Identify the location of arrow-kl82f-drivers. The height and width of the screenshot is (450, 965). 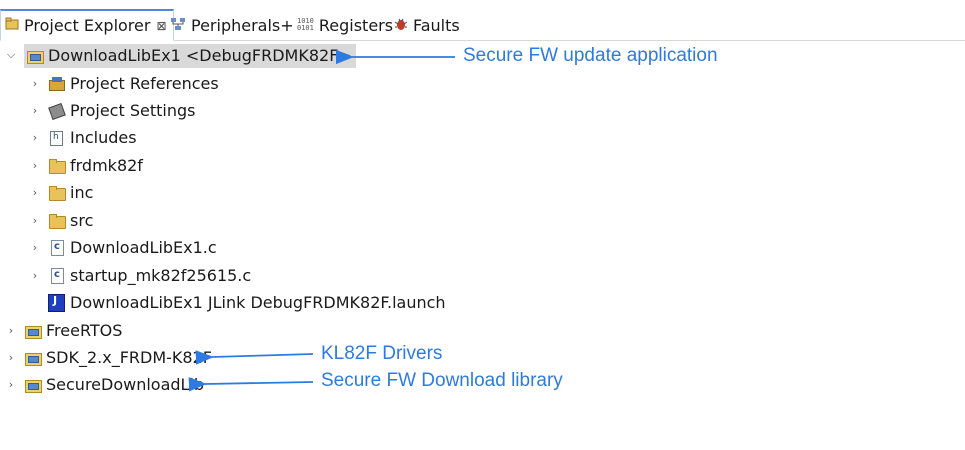
(254, 357).